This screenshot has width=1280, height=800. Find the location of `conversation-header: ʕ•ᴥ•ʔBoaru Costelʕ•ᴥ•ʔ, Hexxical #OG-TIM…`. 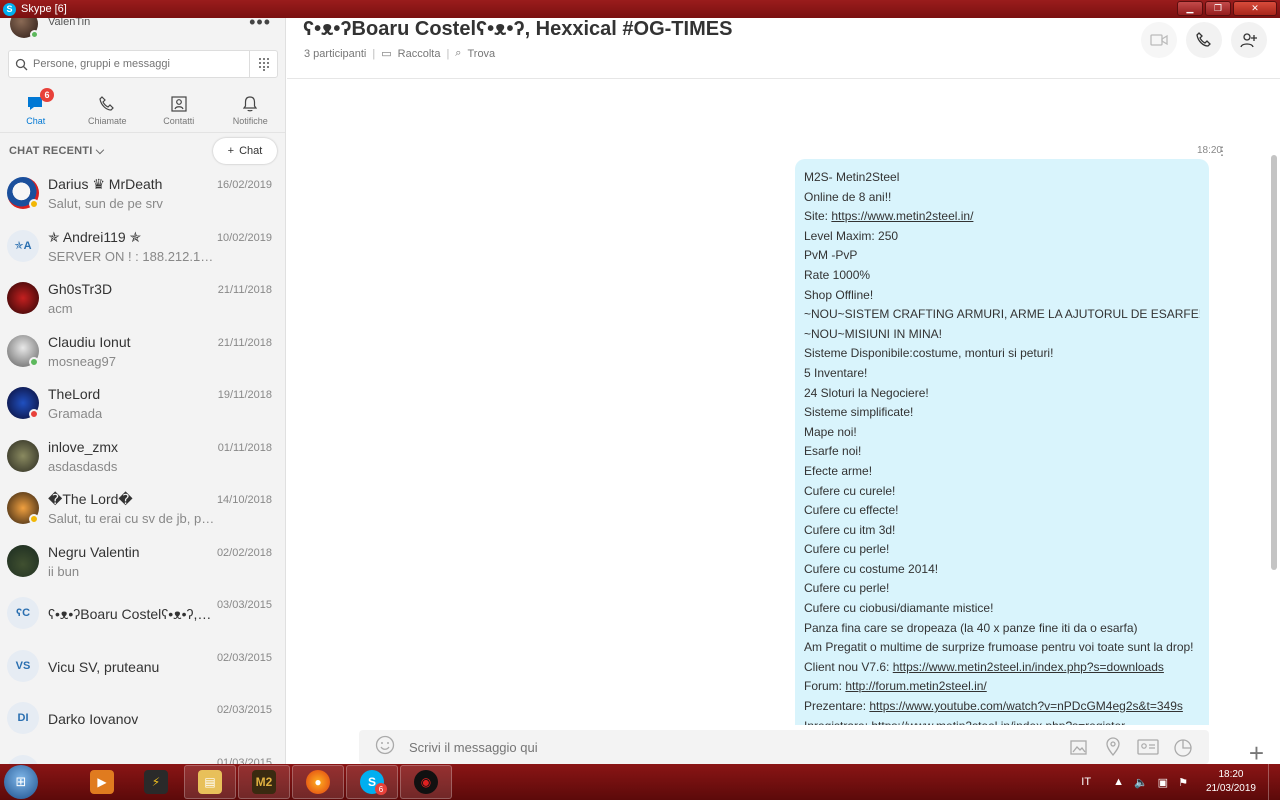

conversation-header: ʕ•ᴥ•ʔBoaru Costelʕ•ᴥ•ʔ, Hexxical #OG-TIM… is located at coordinates (783, 48).